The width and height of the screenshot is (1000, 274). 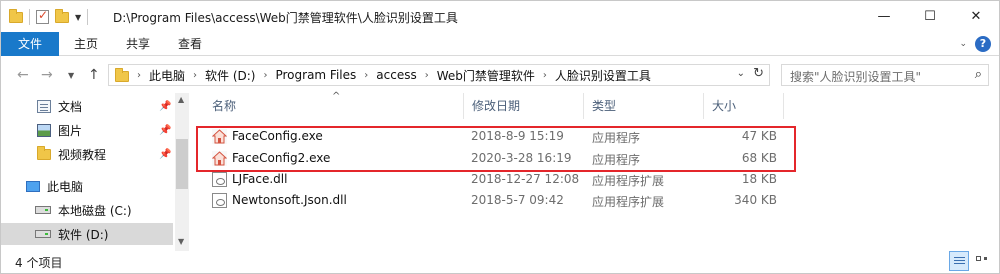 What do you see at coordinates (741, 73) in the screenshot?
I see `chevron-down-icon: ⌄` at bounding box center [741, 73].